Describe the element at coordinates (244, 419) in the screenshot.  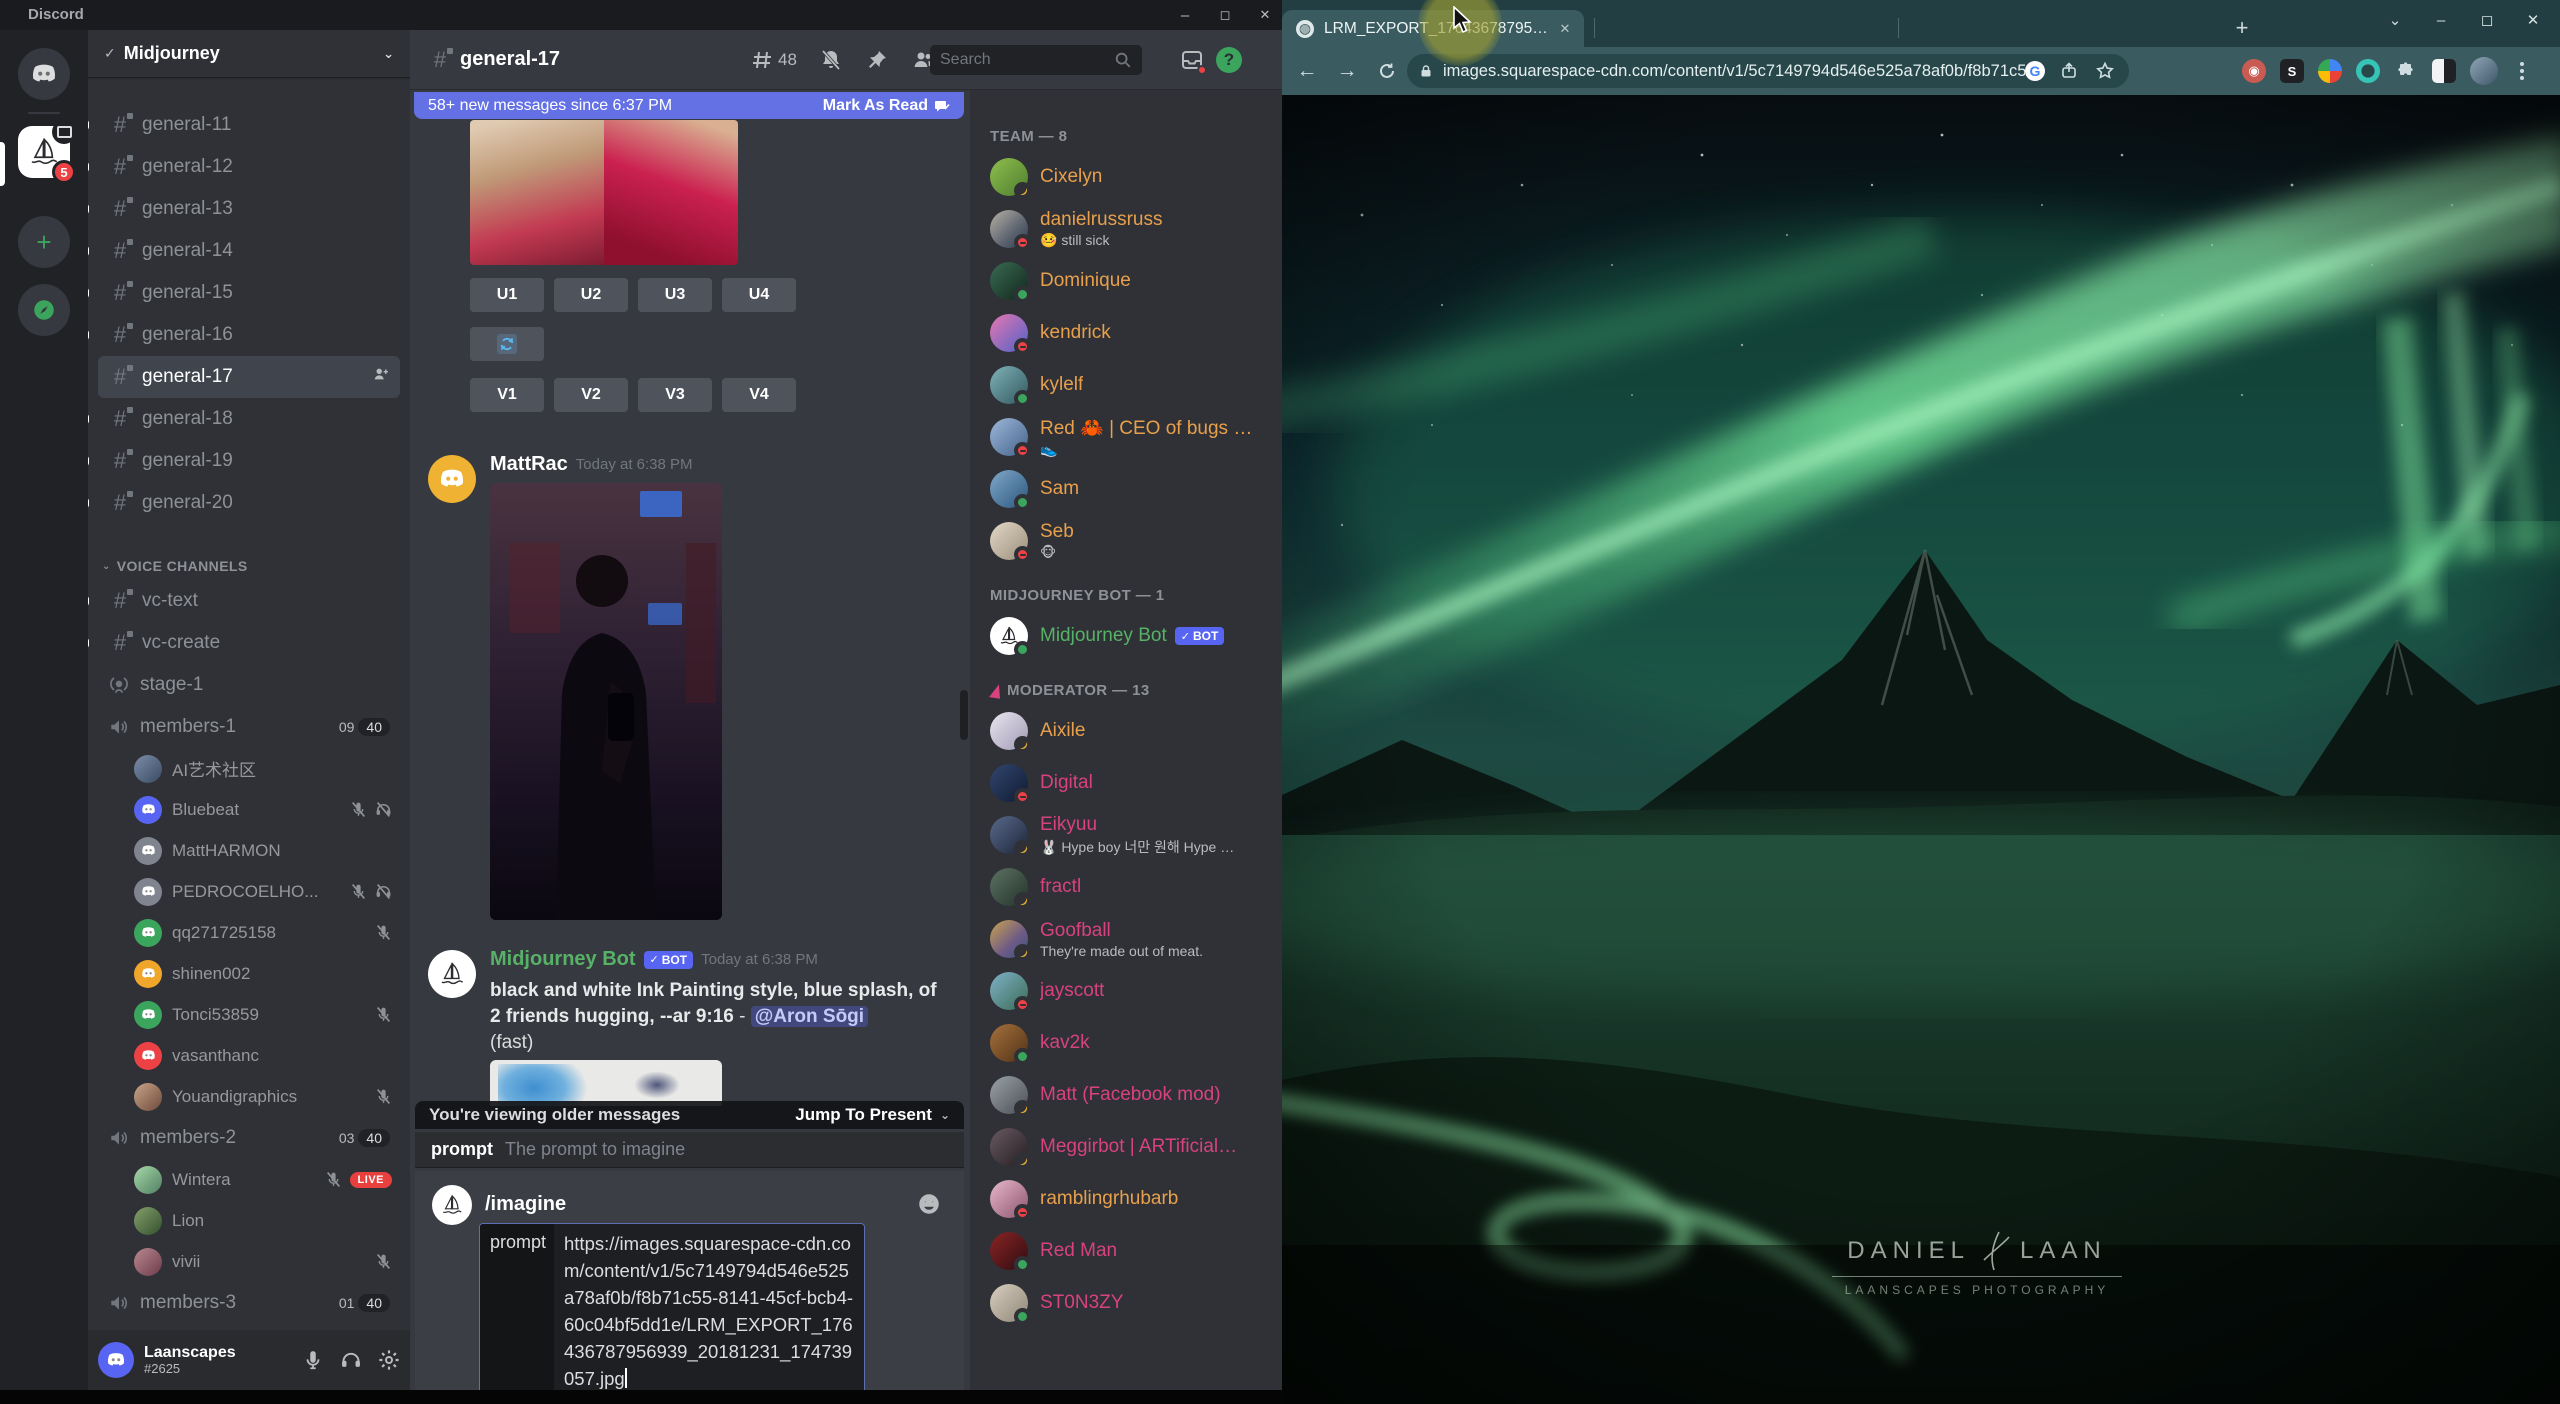
I see `channel-item: general-18` at that location.